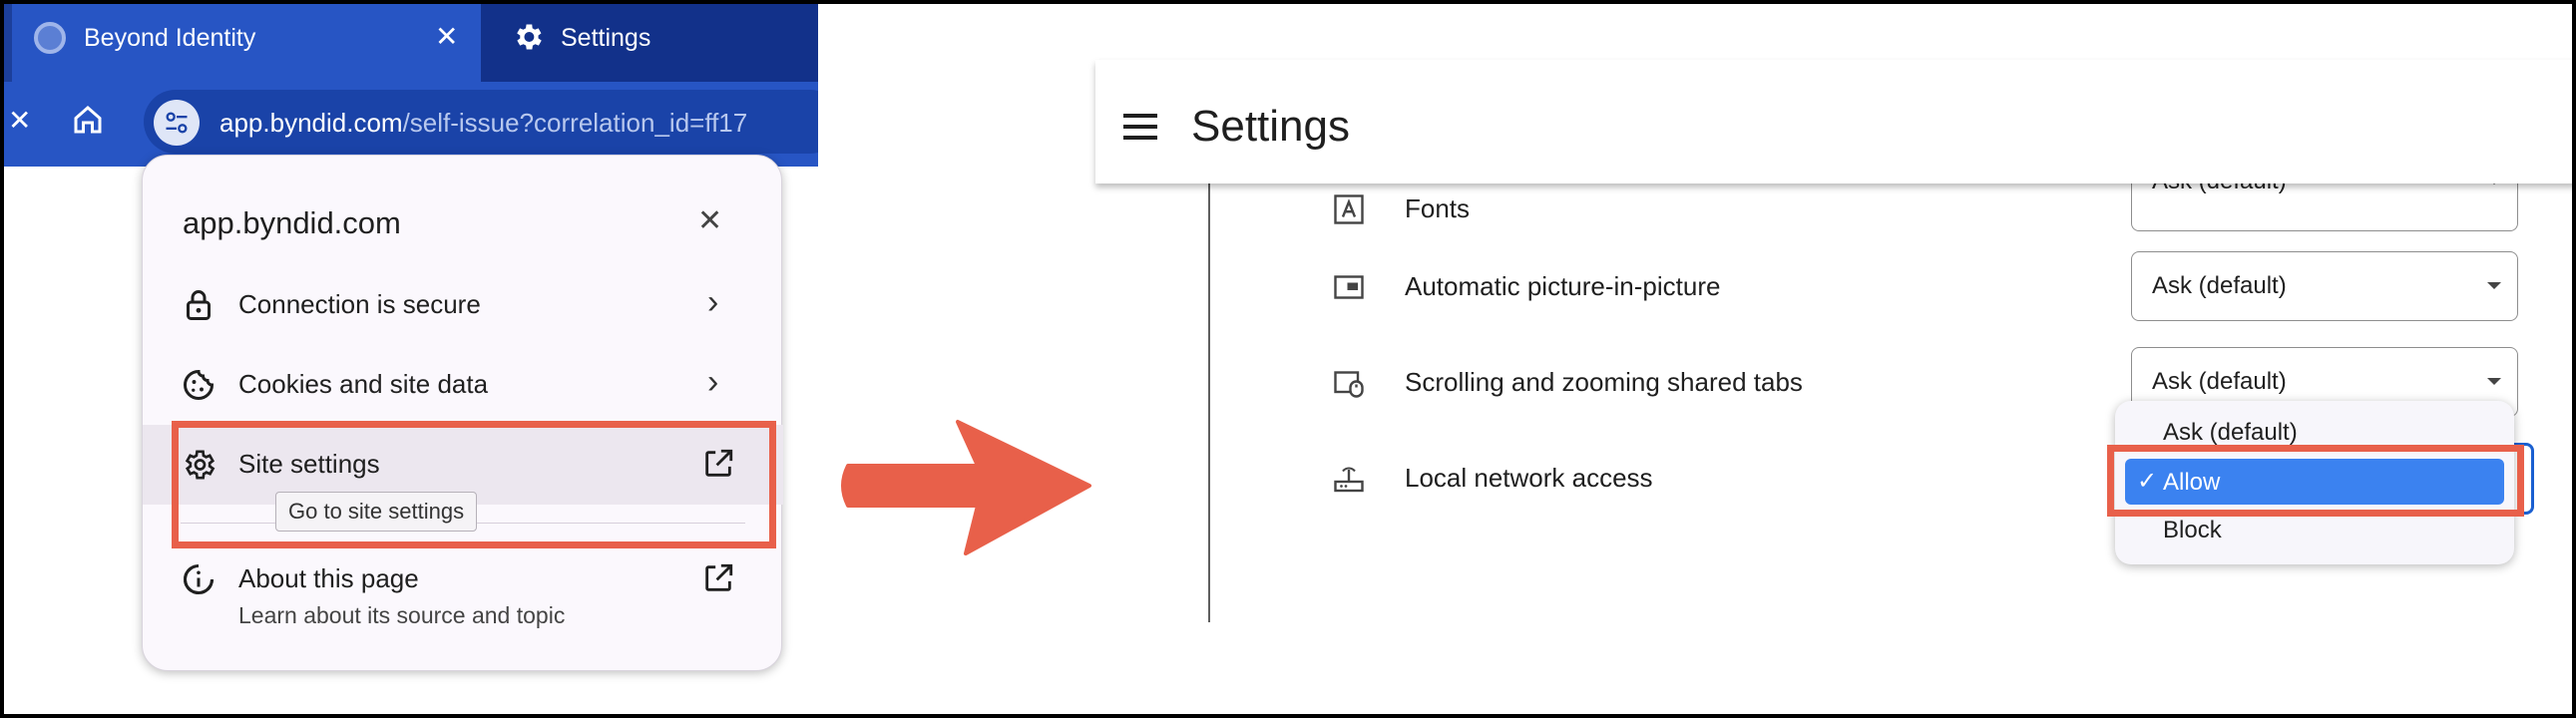 This screenshot has width=2576, height=718. Describe the element at coordinates (19, 120) in the screenshot. I see `stop-icon: ✕` at that location.